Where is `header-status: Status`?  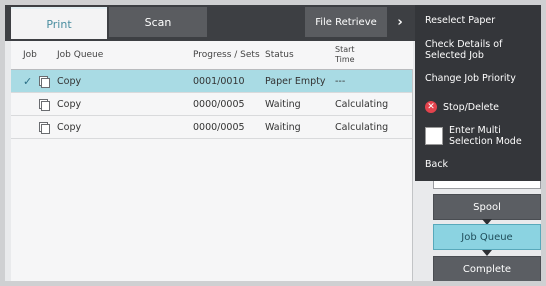
header-status: Status is located at coordinates (279, 55).